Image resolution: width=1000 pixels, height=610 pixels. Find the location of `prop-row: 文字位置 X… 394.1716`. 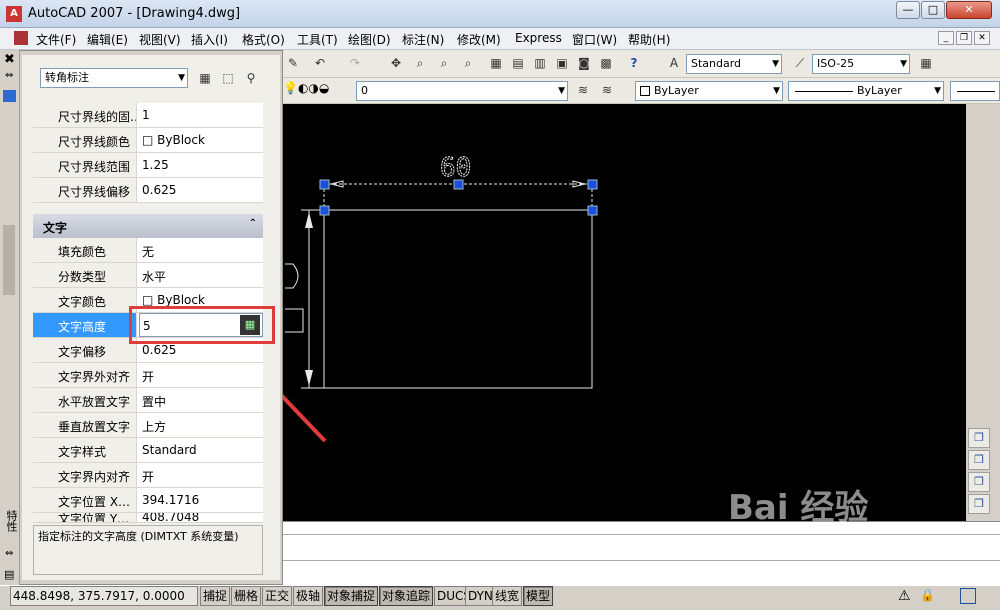

prop-row: 文字位置 X… 394.1716 is located at coordinates (148, 500).